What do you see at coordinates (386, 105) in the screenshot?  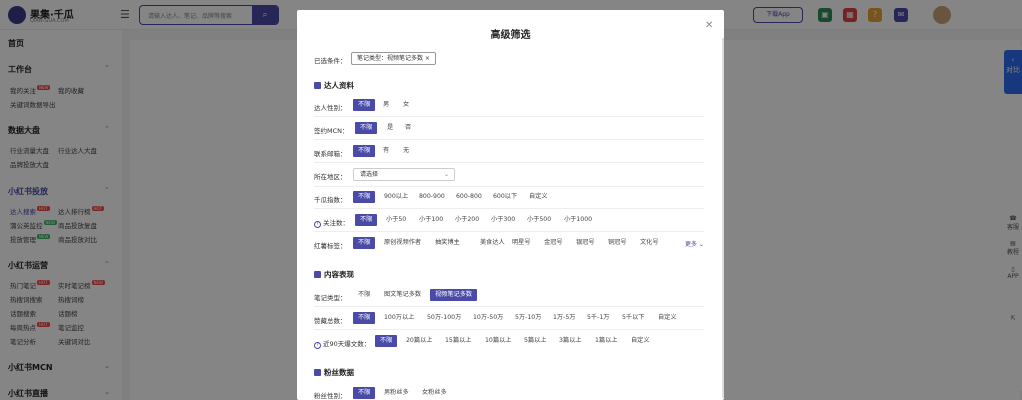 I see `gender-opt: 男` at bounding box center [386, 105].